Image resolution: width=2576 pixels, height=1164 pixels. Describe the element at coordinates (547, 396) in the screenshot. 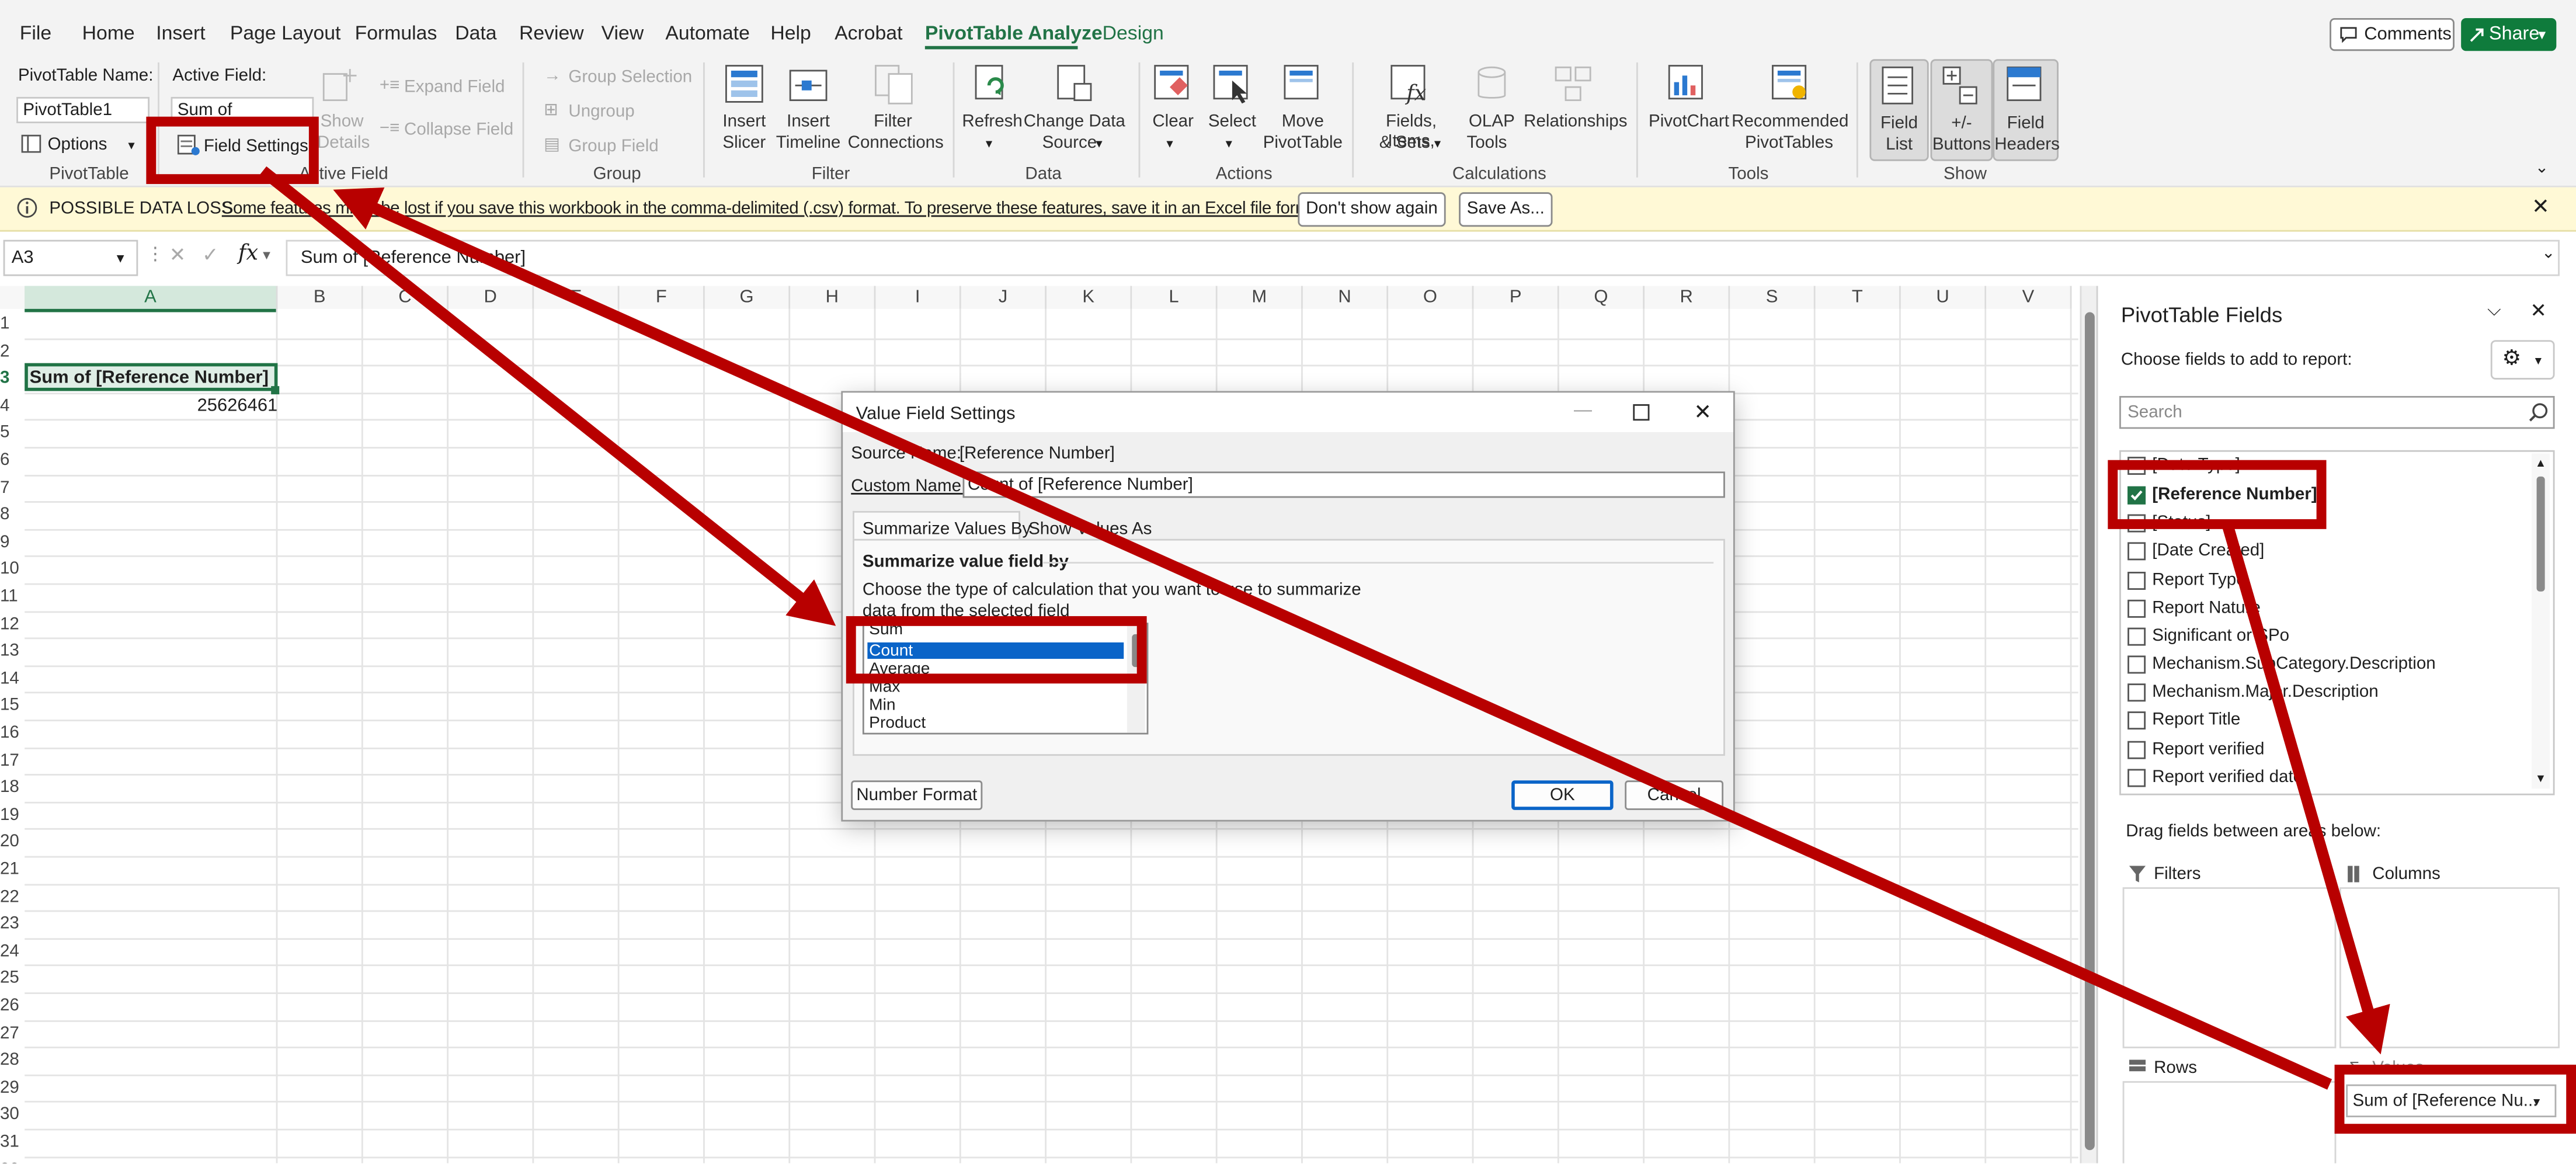

I see `arrow-field-settings-to-count` at that location.